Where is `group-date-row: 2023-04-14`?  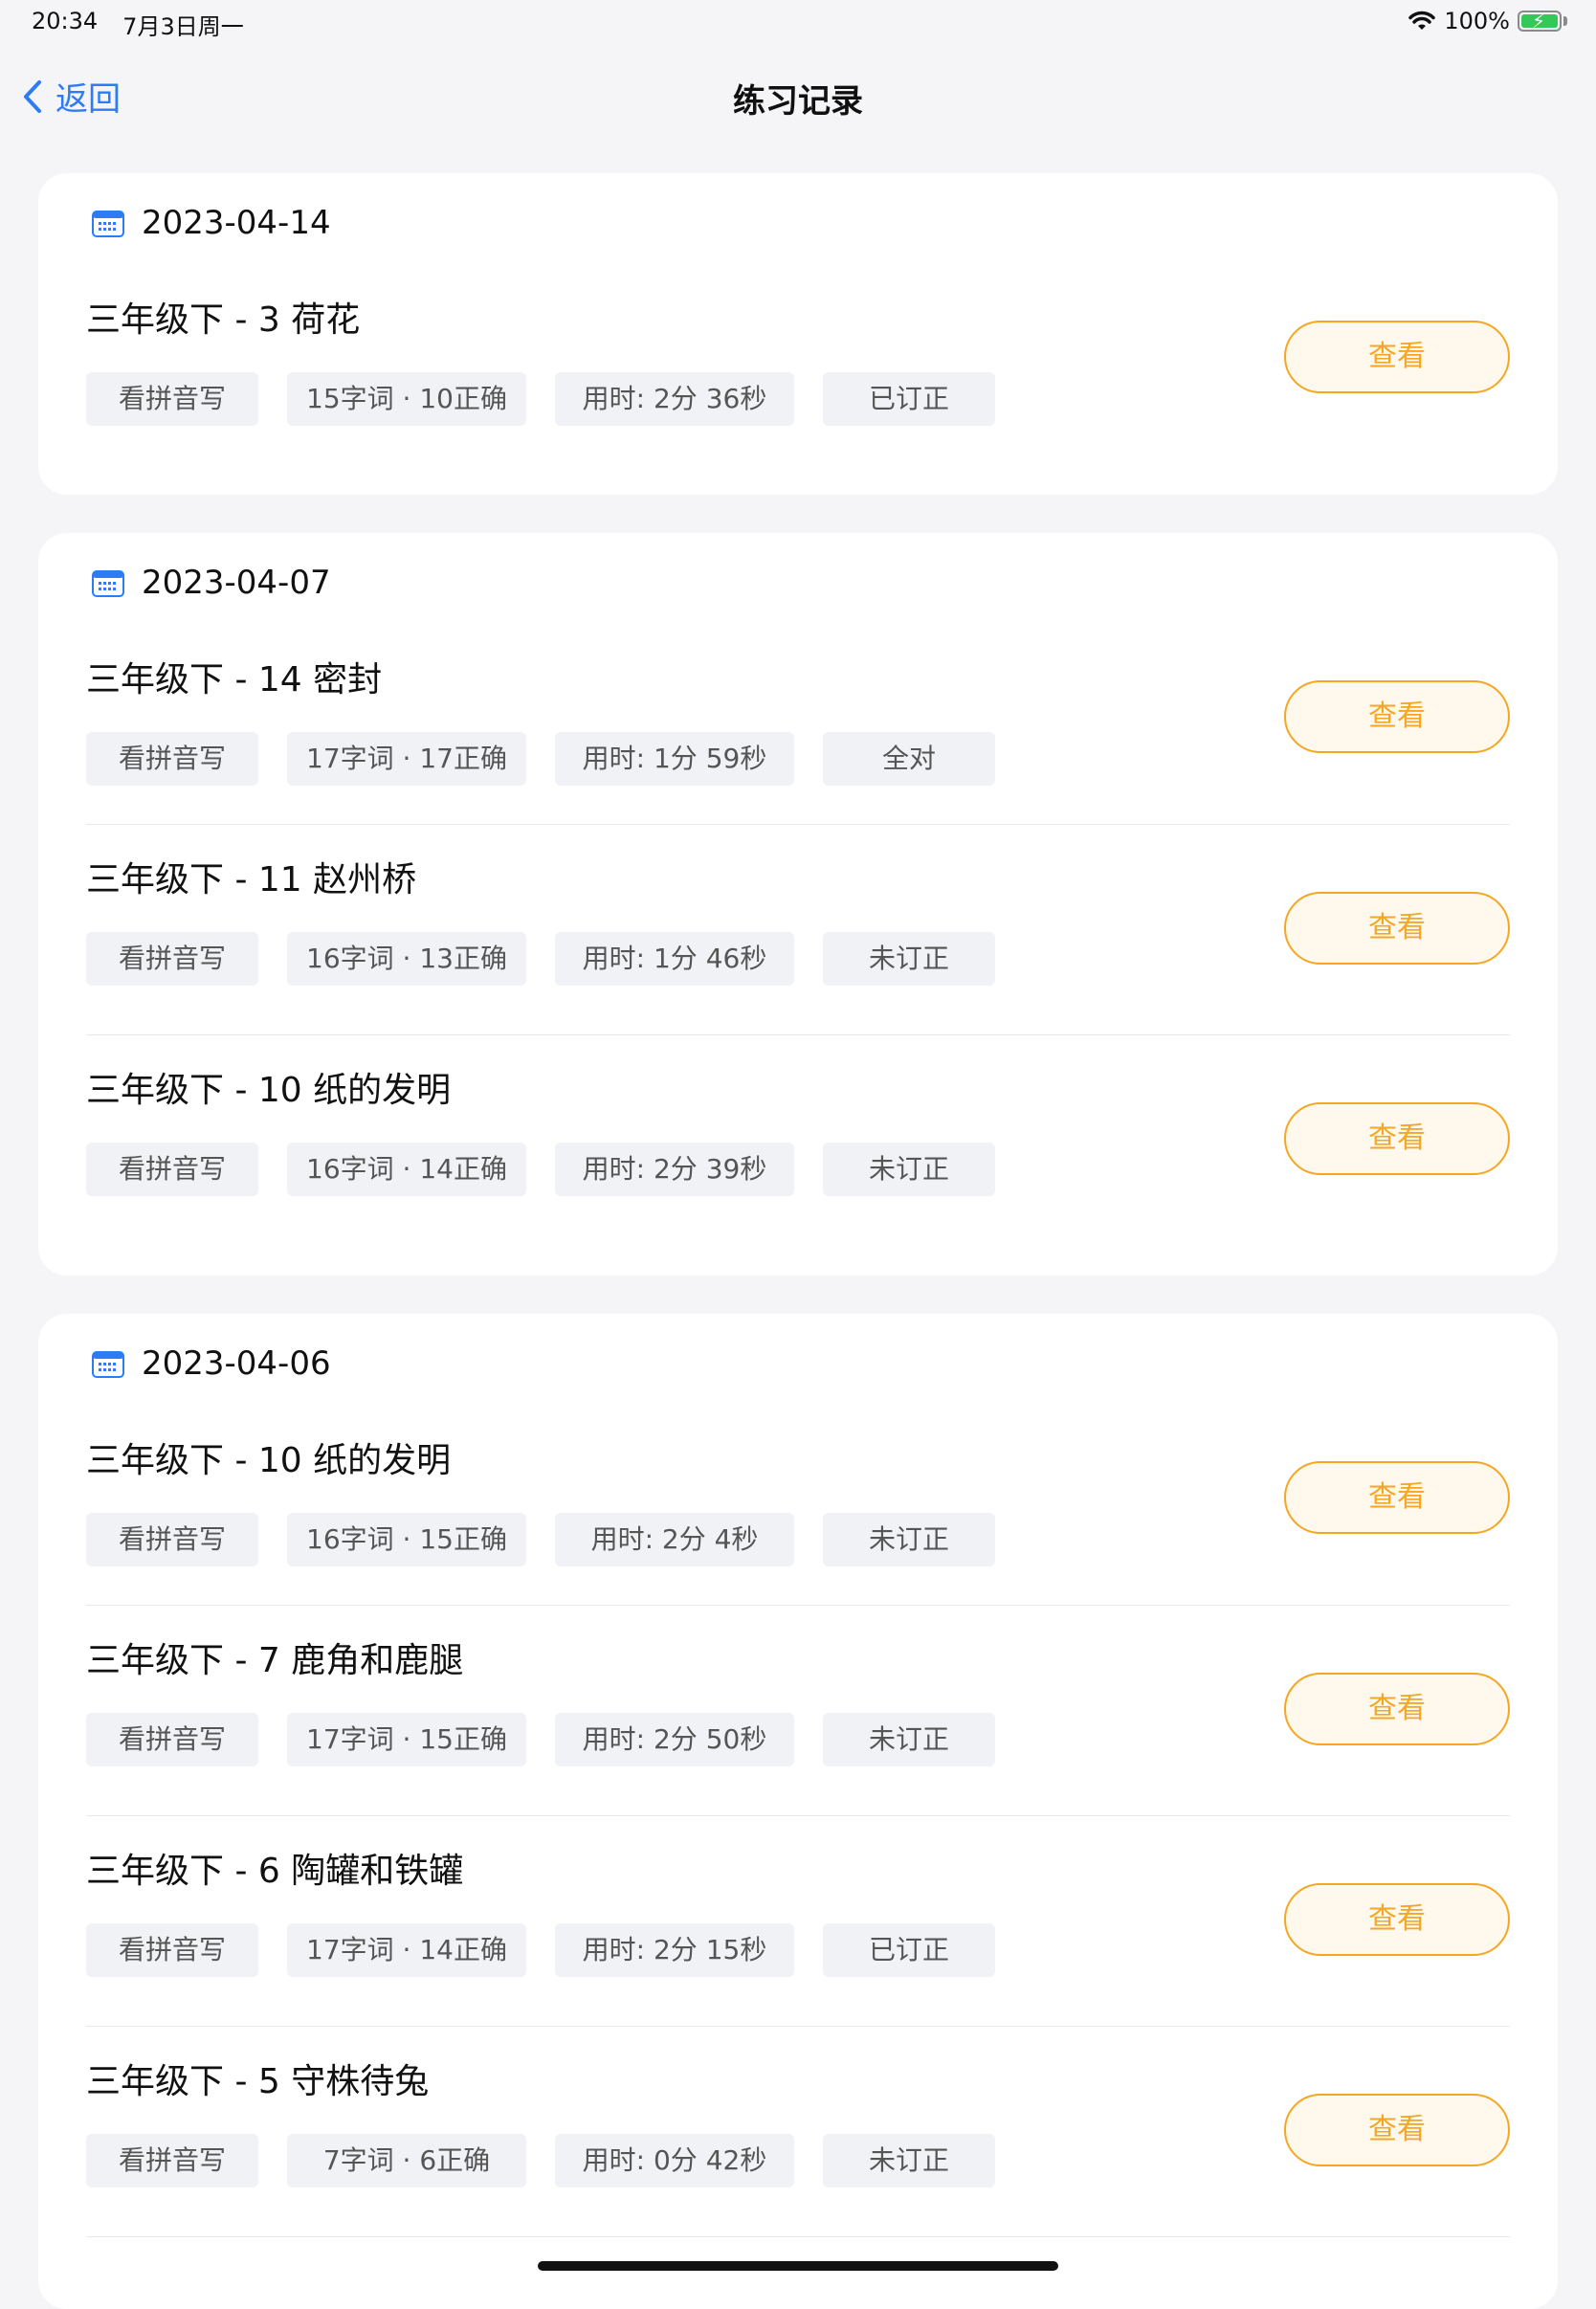 group-date-row: 2023-04-14 is located at coordinates (212, 223).